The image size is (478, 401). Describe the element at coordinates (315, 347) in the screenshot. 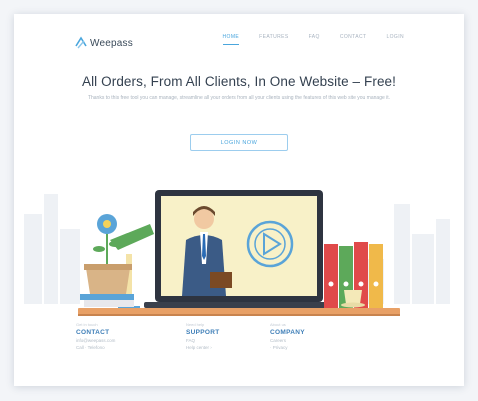

I see `footer-line: · Privacy` at that location.